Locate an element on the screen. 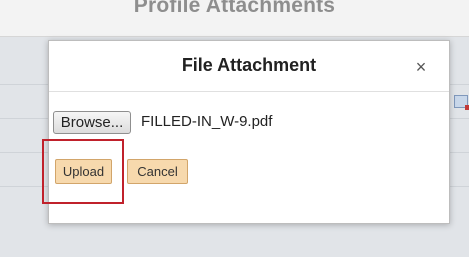 The image size is (469, 257). upload-highlight-box is located at coordinates (83, 171).